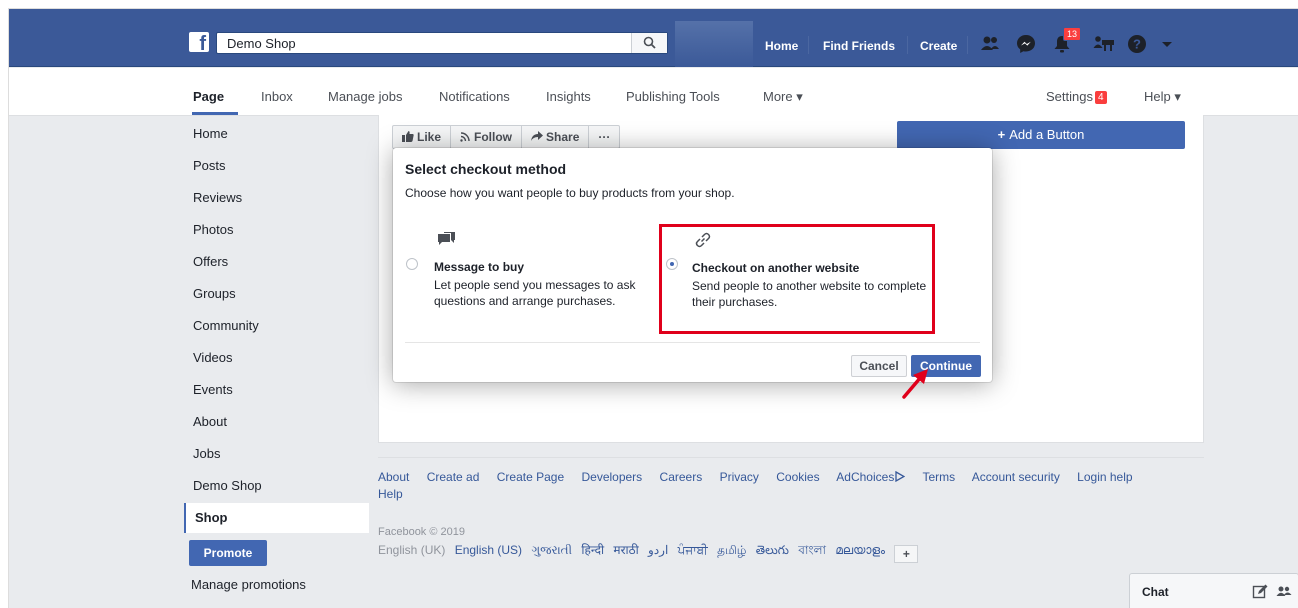  What do you see at coordinates (1167, 44) in the screenshot?
I see `account-menu-chevron-icon` at bounding box center [1167, 44].